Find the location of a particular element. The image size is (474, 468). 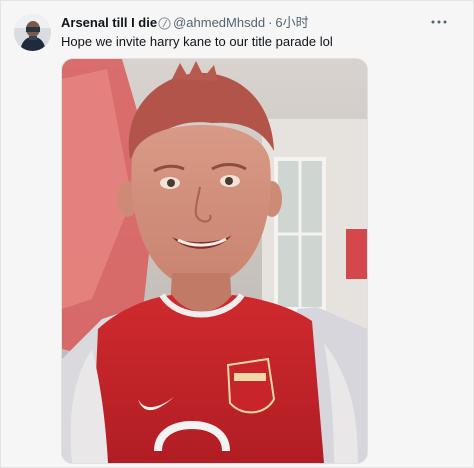

more-icon is located at coordinates (439, 22).